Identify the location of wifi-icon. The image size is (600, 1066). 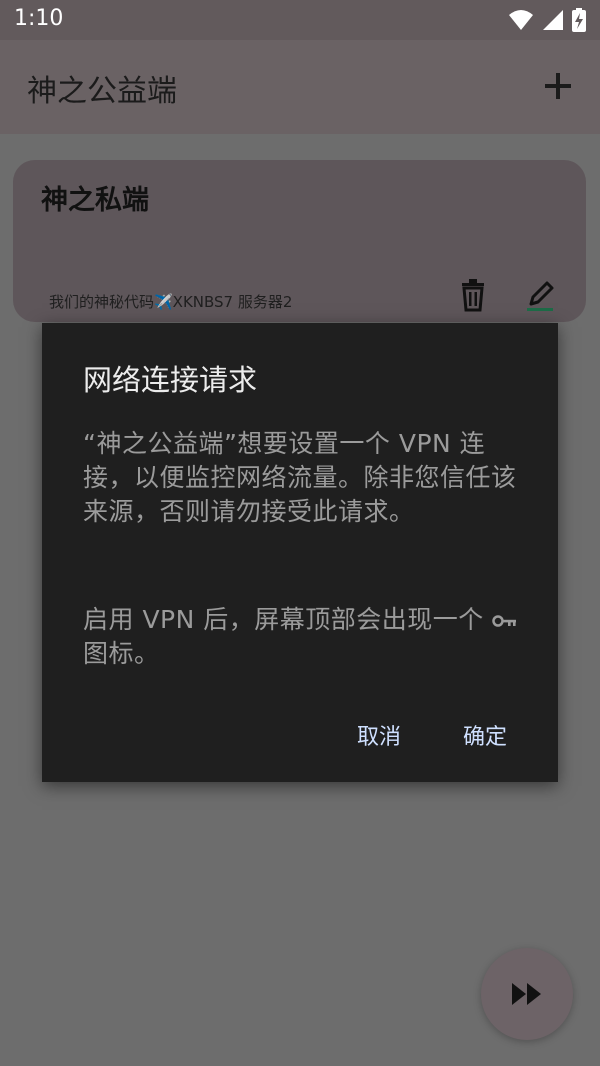
(521, 20).